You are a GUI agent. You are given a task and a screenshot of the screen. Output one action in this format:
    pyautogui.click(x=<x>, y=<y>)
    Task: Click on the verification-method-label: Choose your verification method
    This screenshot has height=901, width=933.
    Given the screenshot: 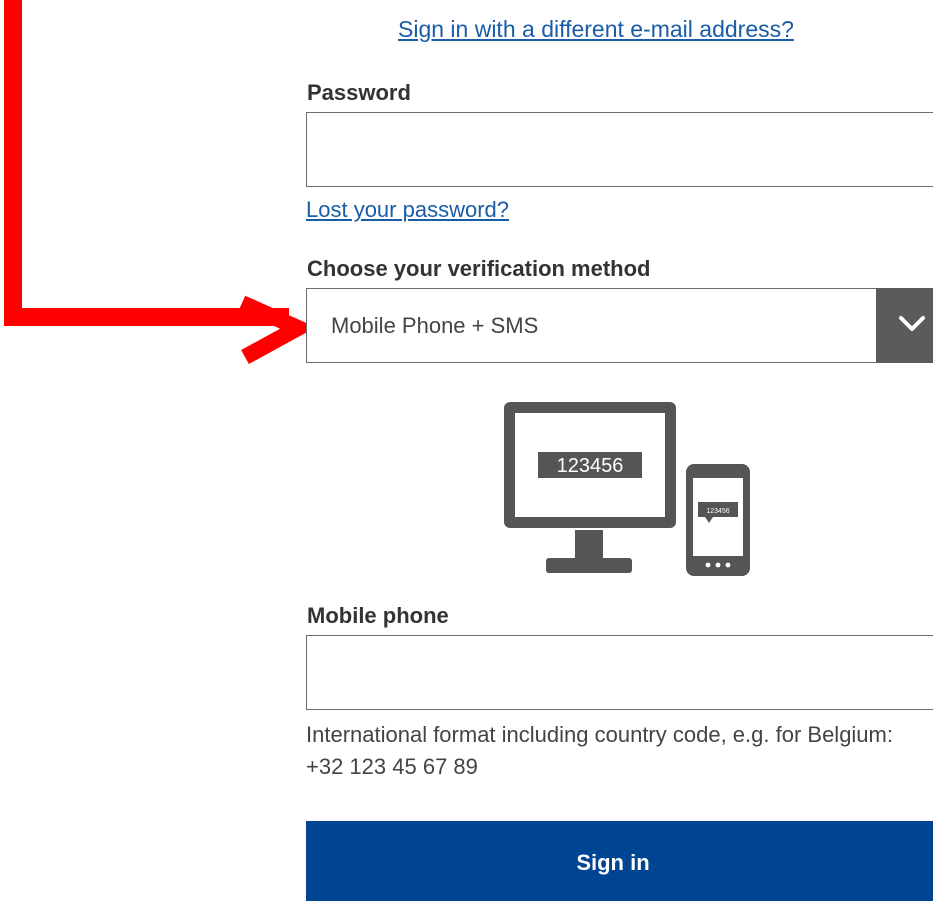 What is the action you would take?
    pyautogui.click(x=479, y=268)
    